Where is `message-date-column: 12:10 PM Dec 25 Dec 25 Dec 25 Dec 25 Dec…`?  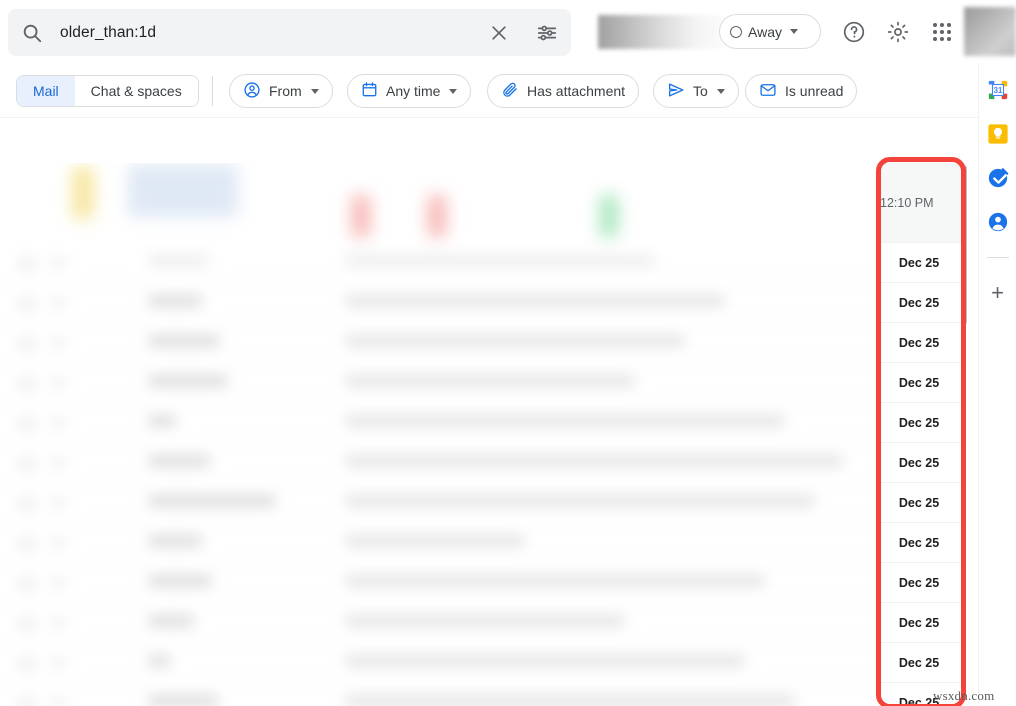
message-date-column: 12:10 PM Dec 25 Dec 25 Dec 25 Dec 25 Dec… is located at coordinates (919, 434).